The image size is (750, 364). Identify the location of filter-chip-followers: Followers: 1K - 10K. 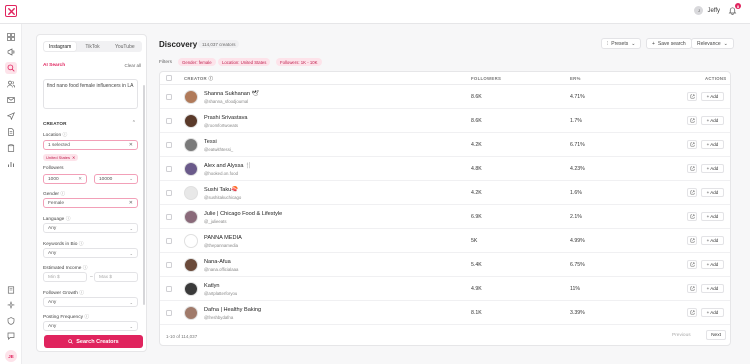
(299, 62).